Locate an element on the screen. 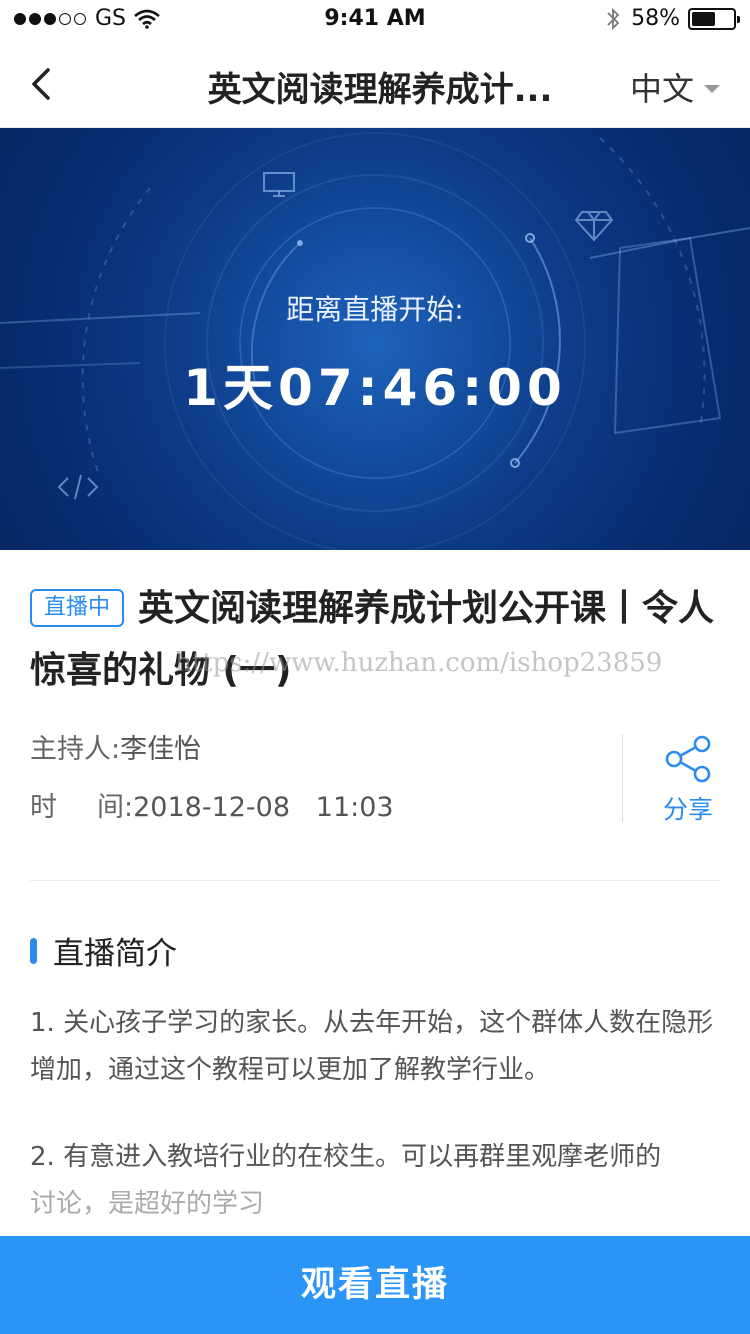 The height and width of the screenshot is (1334, 750). share-icon is located at coordinates (688, 759).